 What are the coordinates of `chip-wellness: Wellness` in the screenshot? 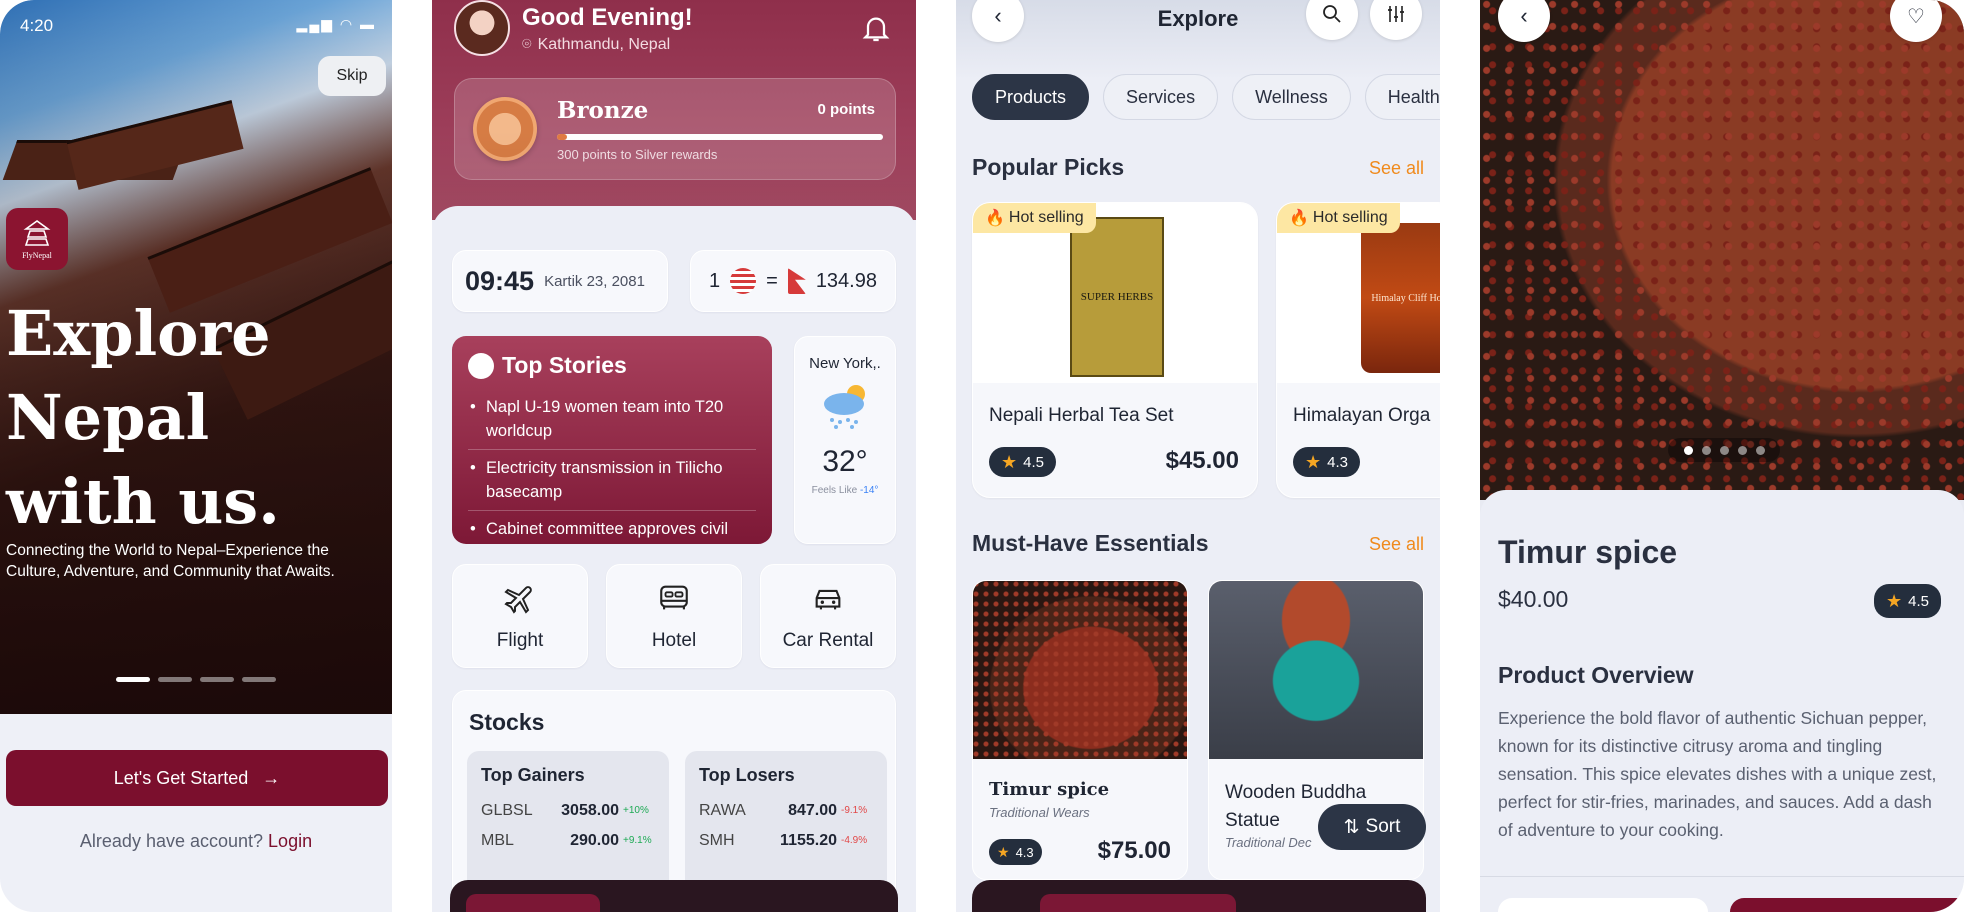 It's located at (1291, 97).